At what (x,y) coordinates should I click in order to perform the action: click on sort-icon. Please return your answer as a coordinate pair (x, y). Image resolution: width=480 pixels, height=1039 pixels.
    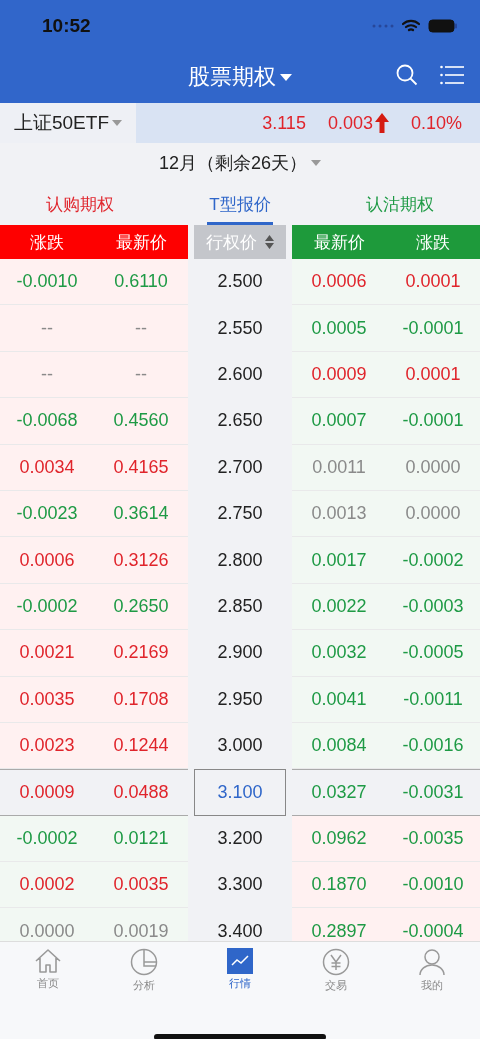
    Looking at the image, I should click on (269, 242).